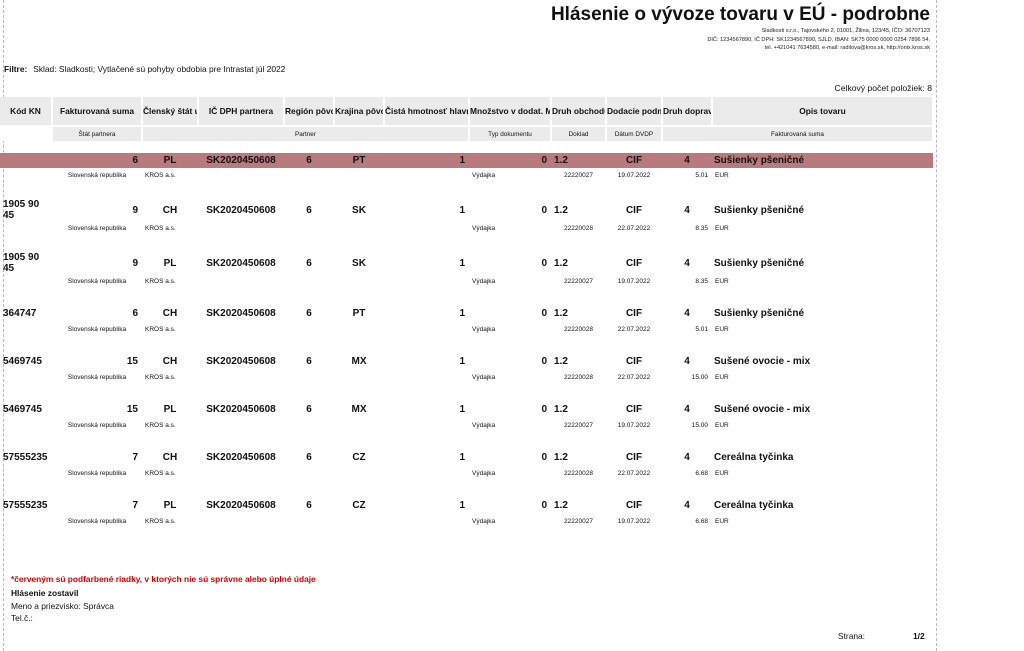 This screenshot has width=1024, height=651. What do you see at coordinates (16, 69) in the screenshot?
I see `filter-label: Filtre:` at bounding box center [16, 69].